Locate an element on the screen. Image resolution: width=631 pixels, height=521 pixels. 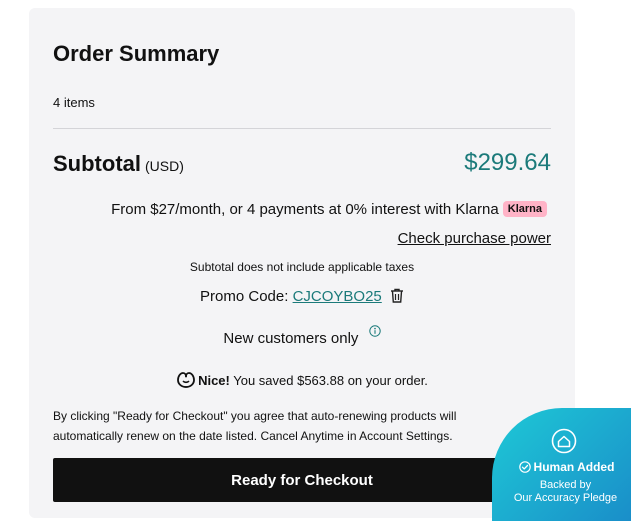
savings-nice: Nice! is located at coordinates (214, 380).